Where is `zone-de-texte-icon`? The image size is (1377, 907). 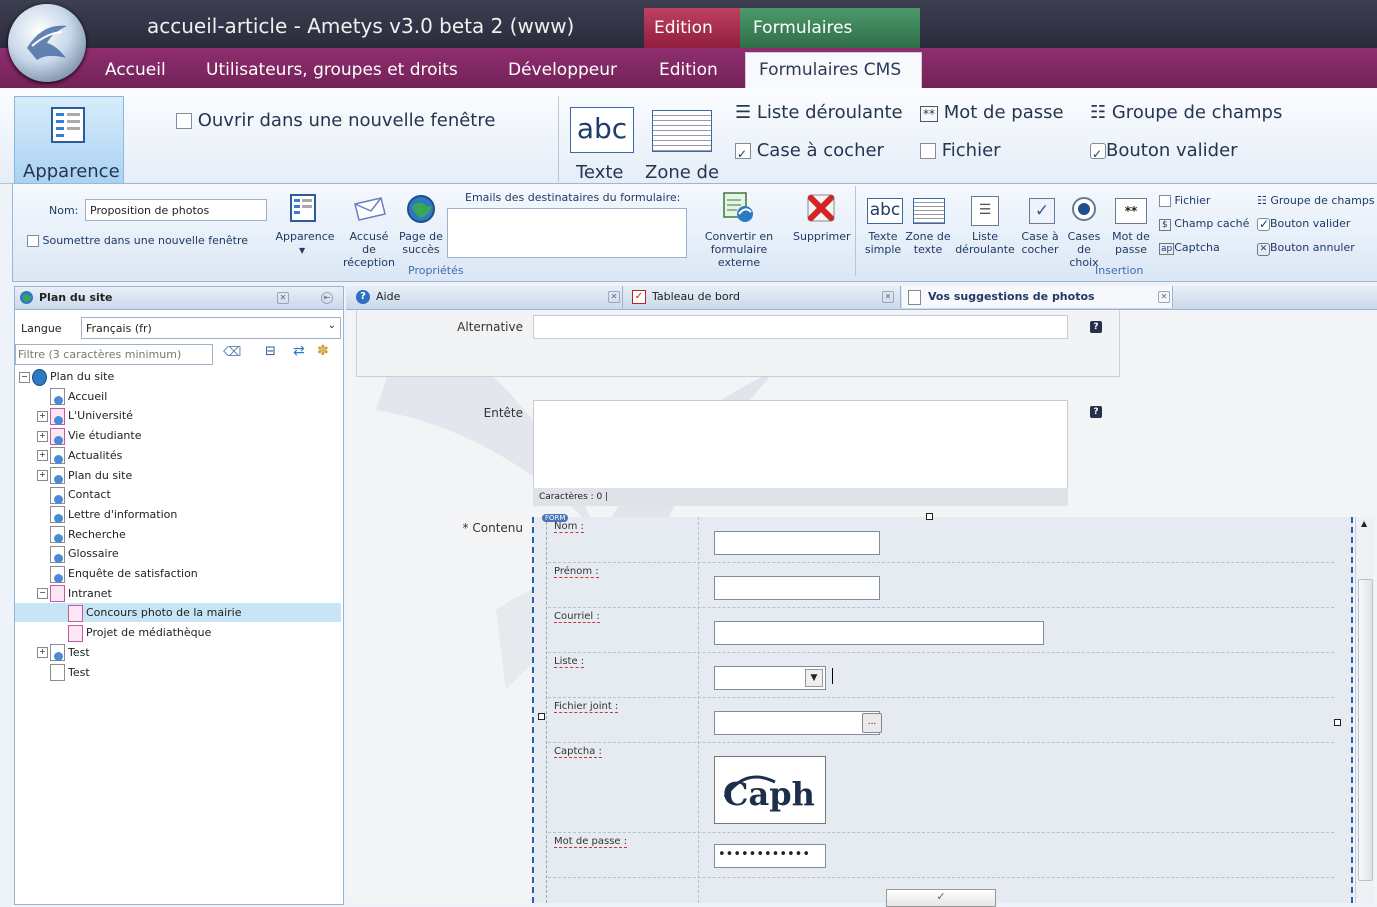
zone-de-texte-icon is located at coordinates (929, 211).